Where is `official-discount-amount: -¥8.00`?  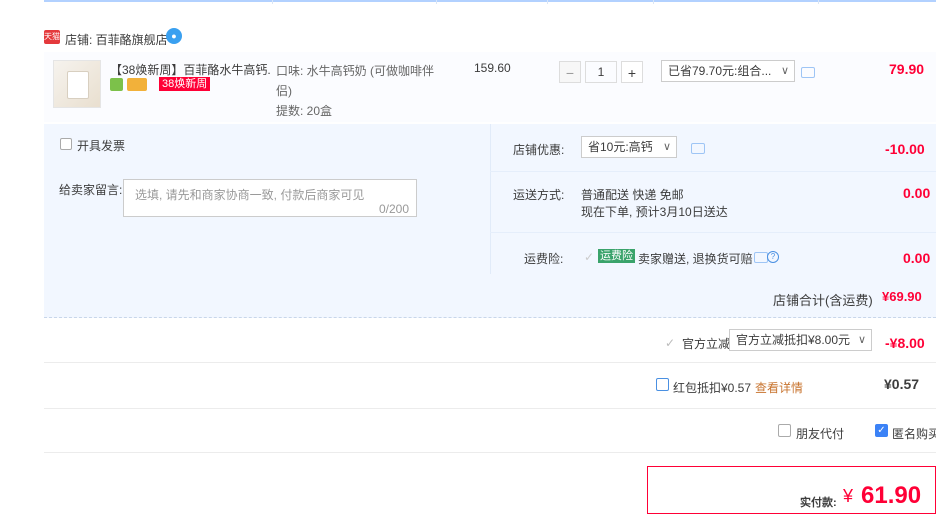 official-discount-amount: -¥8.00 is located at coordinates (905, 343).